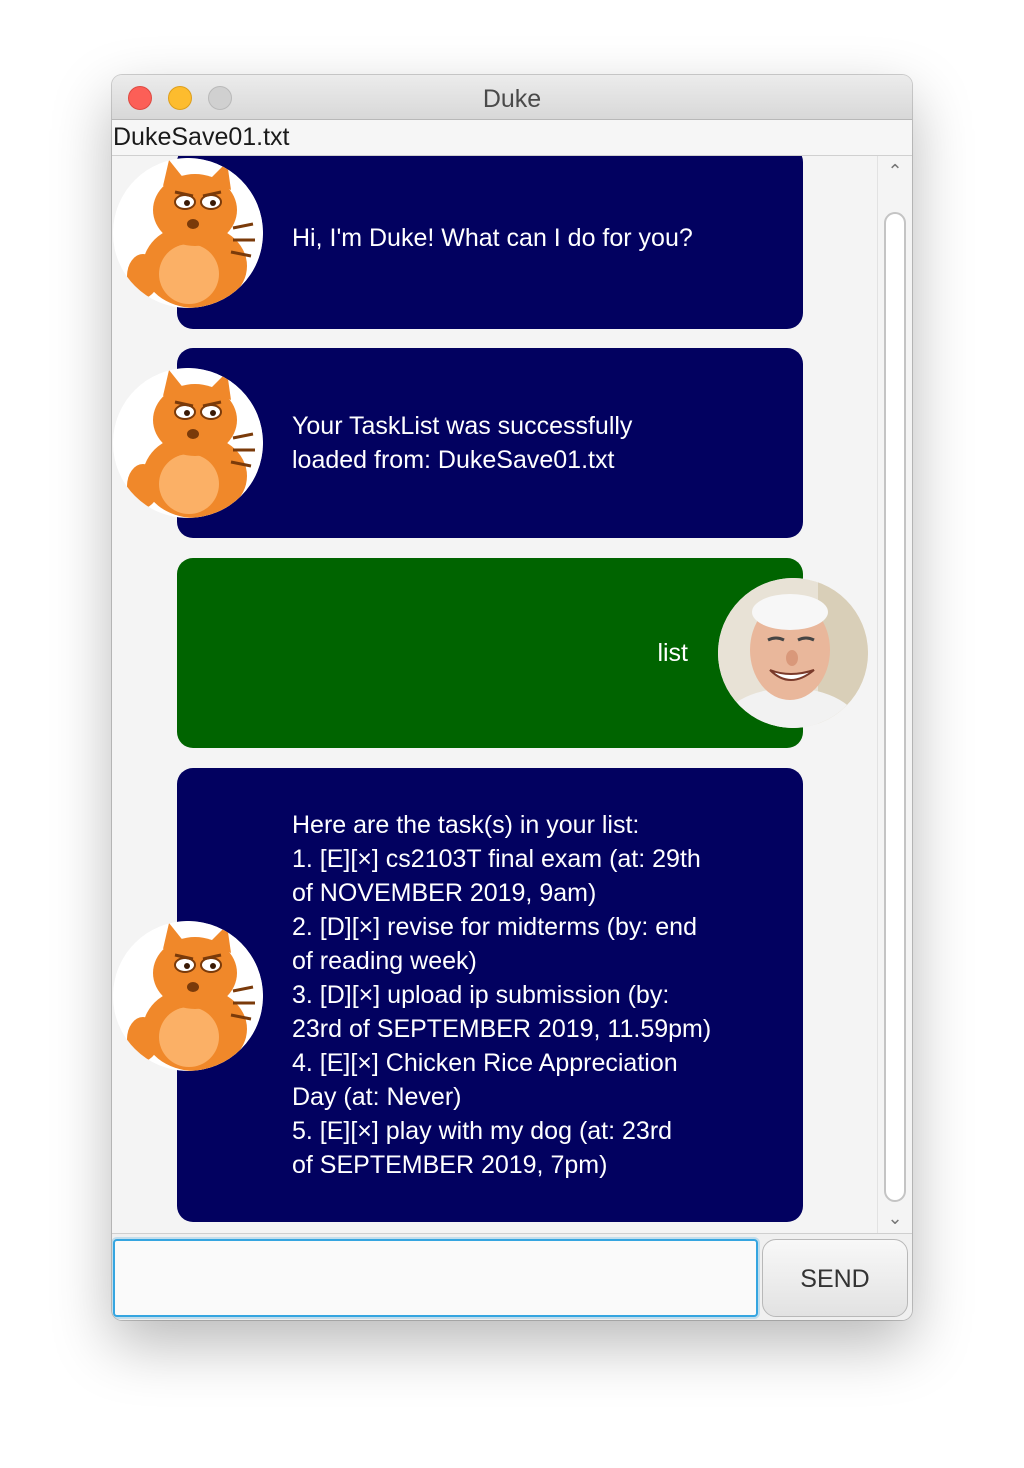 This screenshot has width=1024, height=1468. I want to click on smiling-man-photo-icon, so click(793, 653).